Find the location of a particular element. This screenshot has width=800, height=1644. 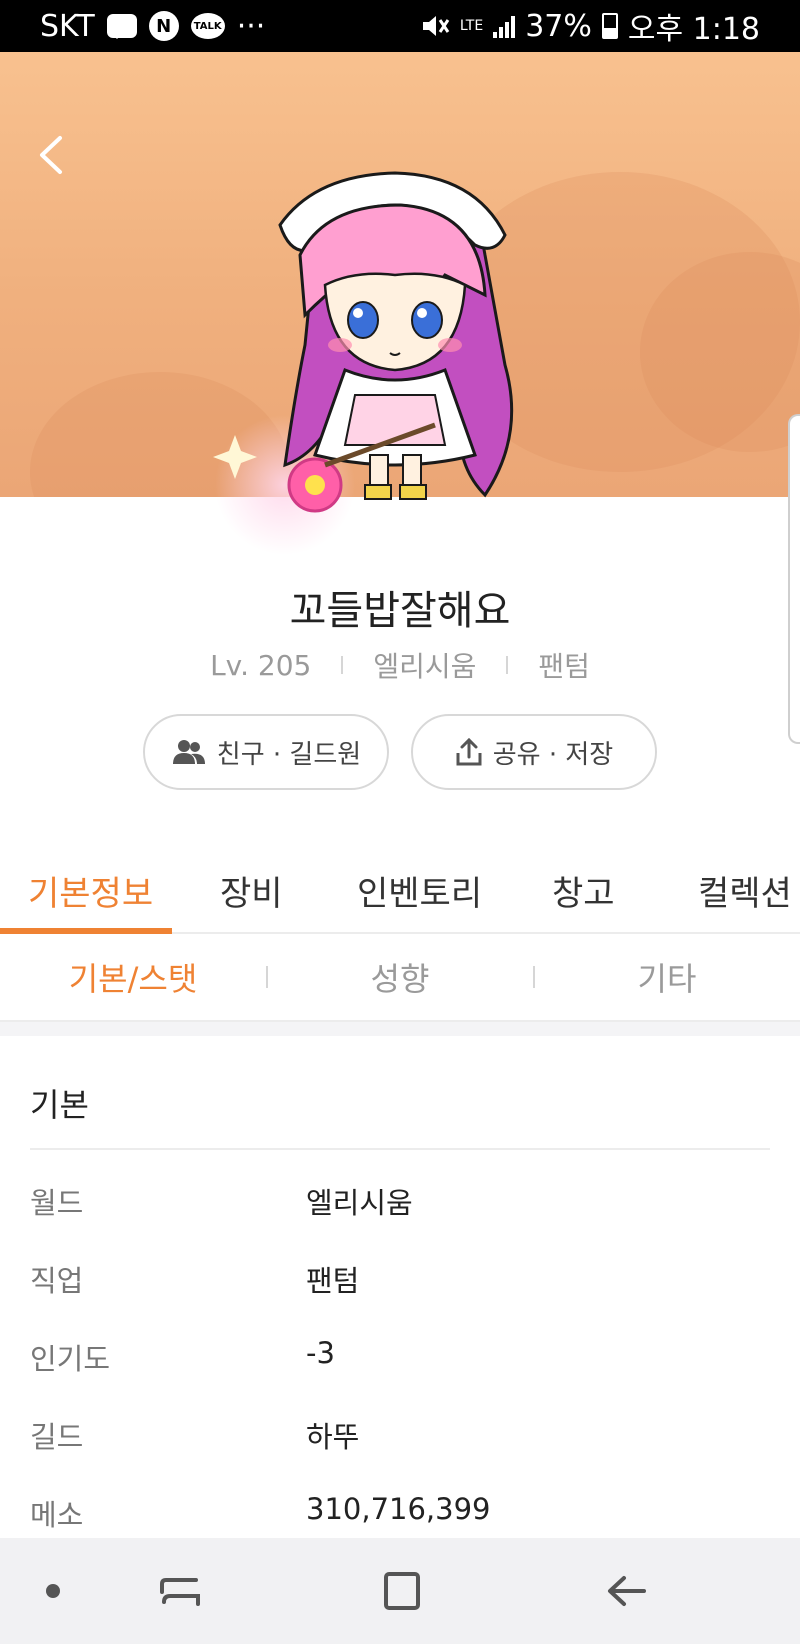

naver-icon: N is located at coordinates (163, 26).